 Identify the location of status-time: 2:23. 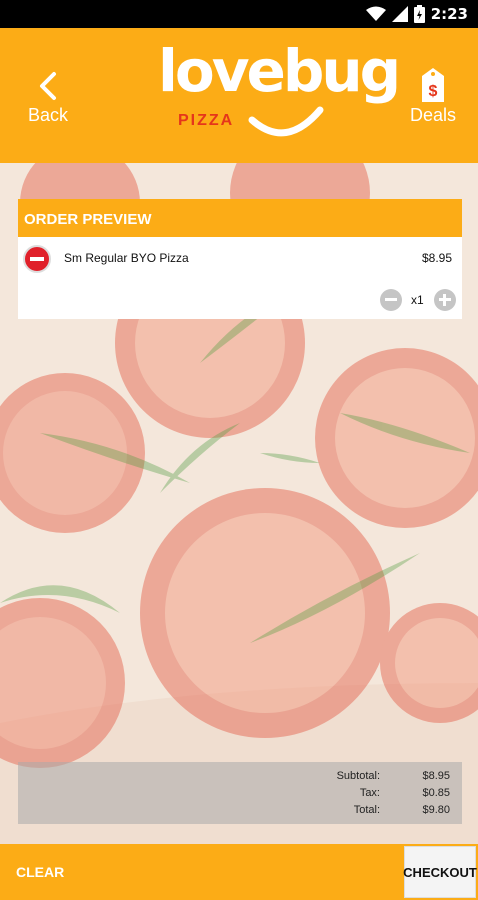
(449, 14).